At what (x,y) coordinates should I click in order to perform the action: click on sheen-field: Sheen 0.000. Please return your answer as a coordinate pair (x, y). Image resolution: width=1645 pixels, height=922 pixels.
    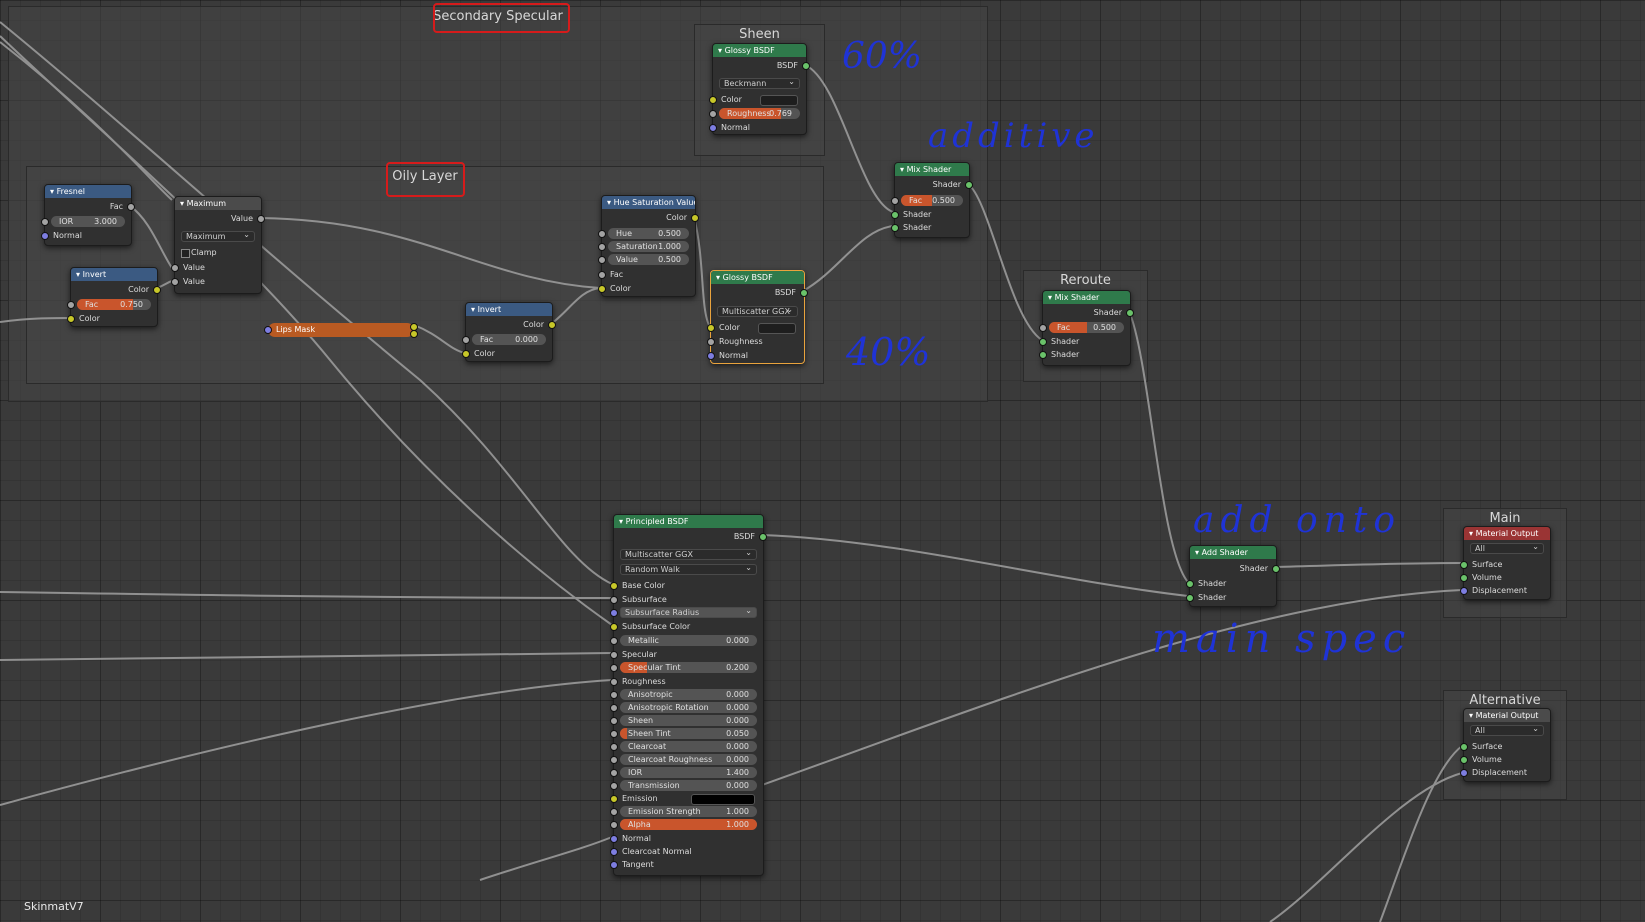
    Looking at the image, I should click on (688, 720).